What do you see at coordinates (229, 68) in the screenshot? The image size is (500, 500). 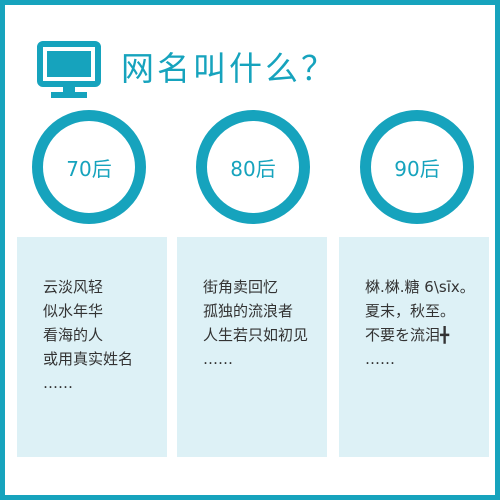 I see `page-title: 网名叫什么？` at bounding box center [229, 68].